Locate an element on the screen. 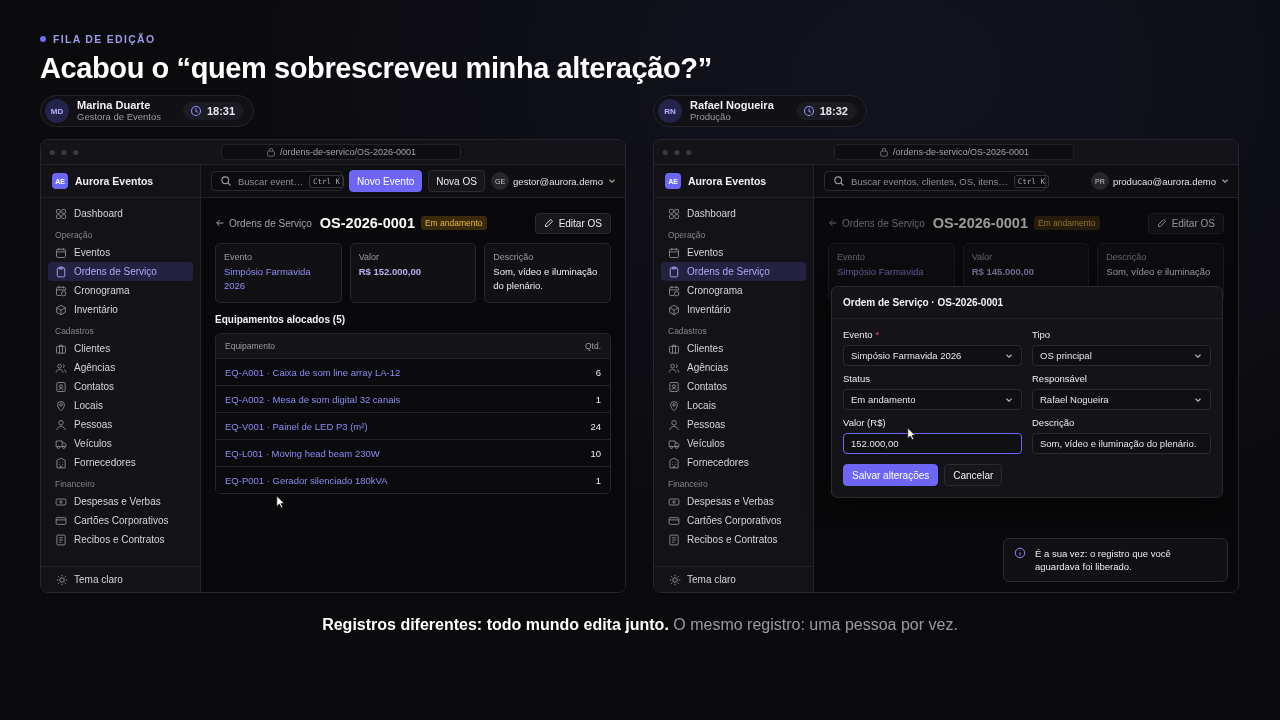 This screenshot has height=720, width=1280. people-icon is located at coordinates (674, 367).